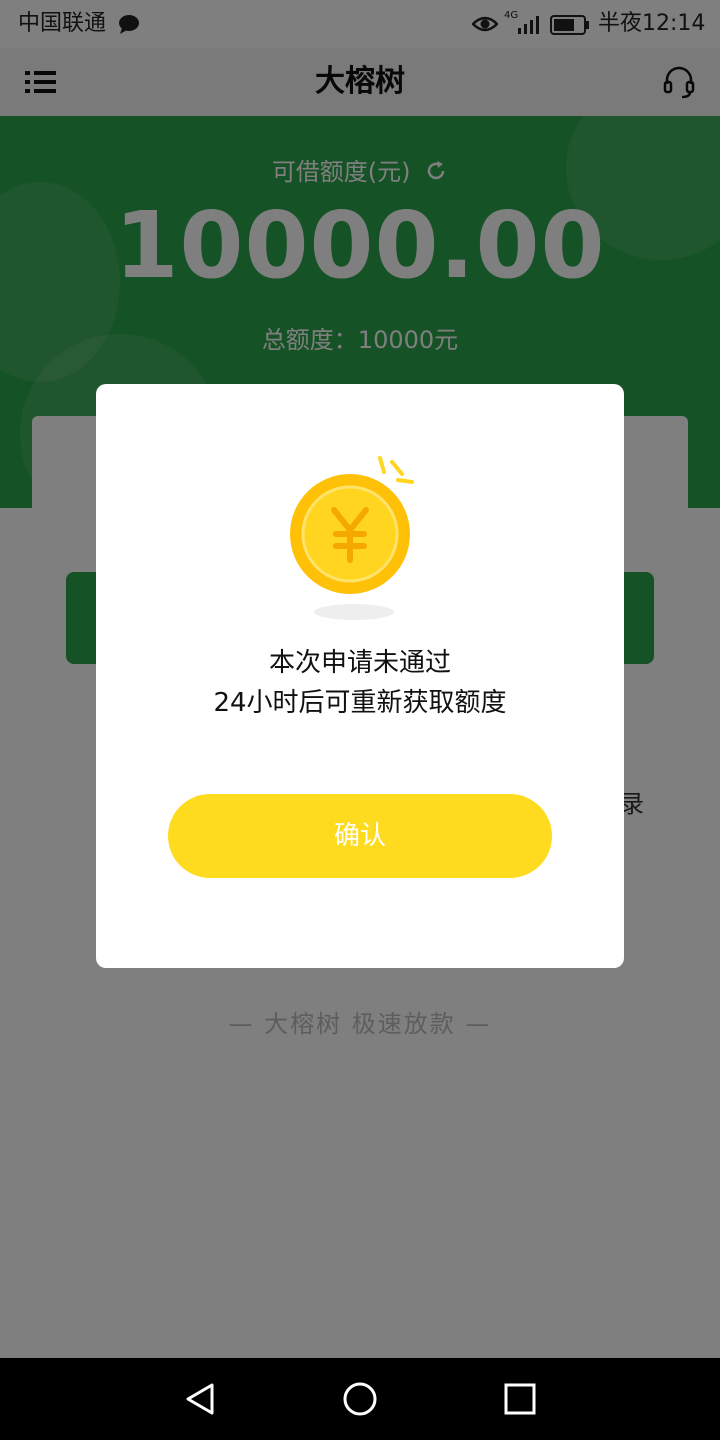  Describe the element at coordinates (360, 836) in the screenshot. I see `confirm-button: 确认` at that location.